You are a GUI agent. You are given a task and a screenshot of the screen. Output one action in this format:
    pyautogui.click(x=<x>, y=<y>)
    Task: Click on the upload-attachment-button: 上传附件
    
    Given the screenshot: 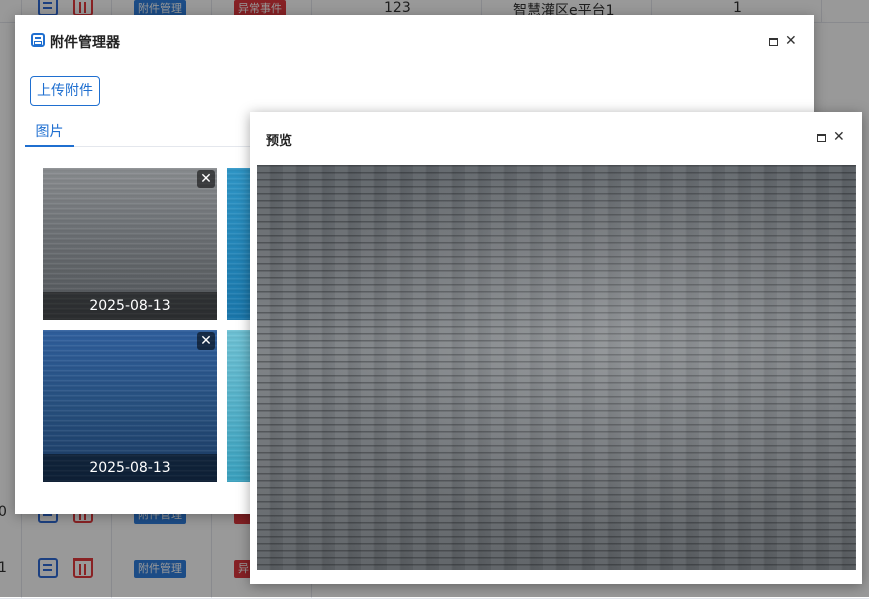 What is the action you would take?
    pyautogui.click(x=65, y=91)
    